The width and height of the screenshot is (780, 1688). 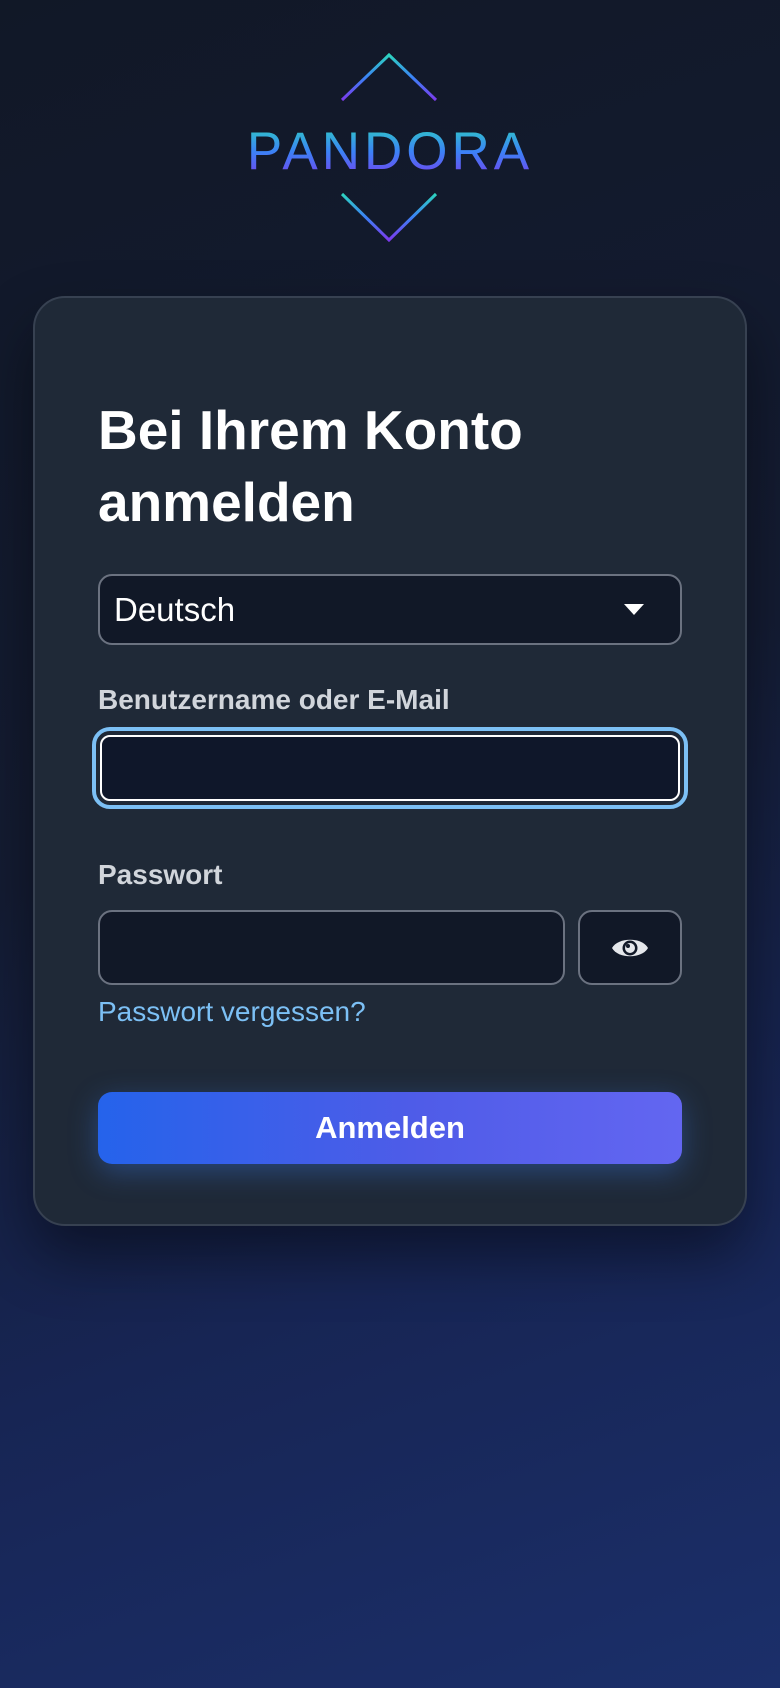 I want to click on language-select-value: Deutsch, so click(x=175, y=609).